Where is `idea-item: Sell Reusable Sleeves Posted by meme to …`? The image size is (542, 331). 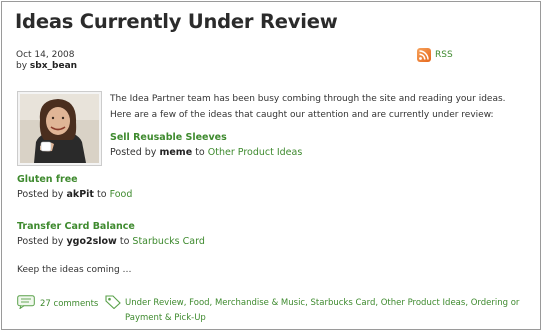
idea-item: Sell Reusable Sleeves Posted by meme to … is located at coordinates (206, 145).